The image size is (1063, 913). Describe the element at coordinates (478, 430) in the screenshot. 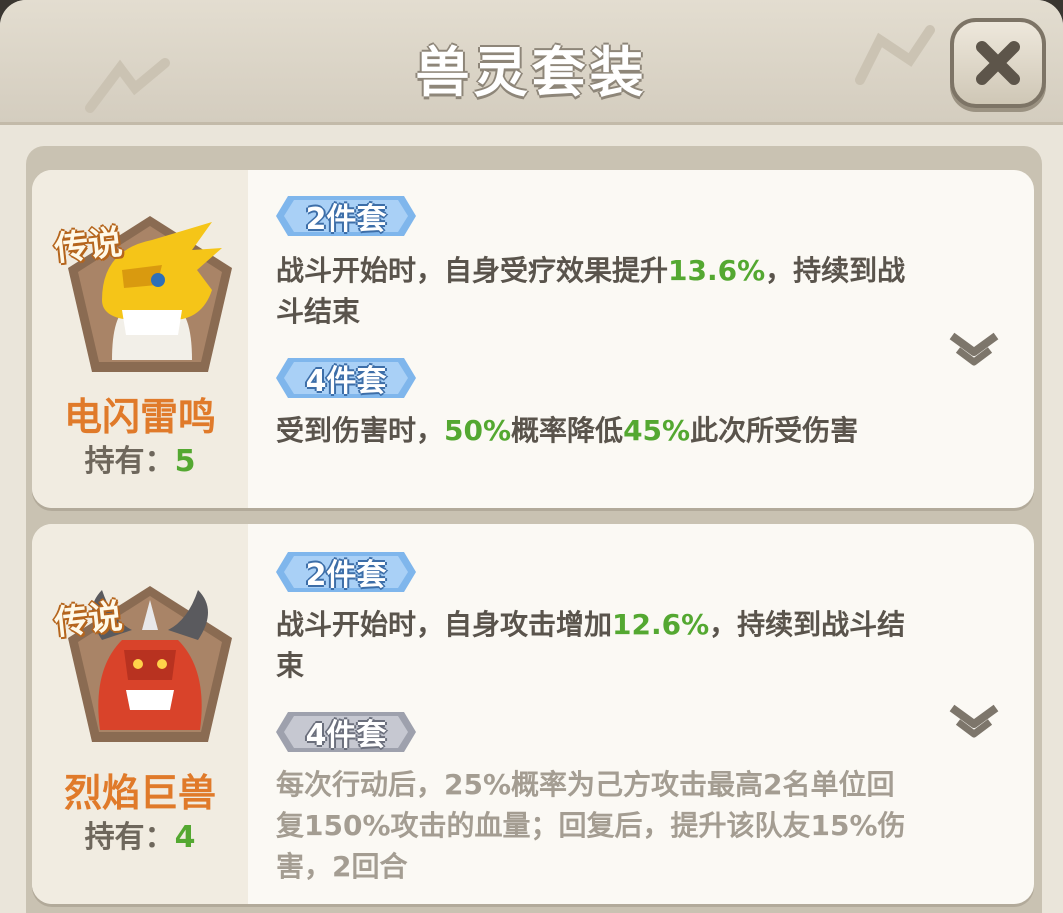

I see `desc-value: 50%` at that location.